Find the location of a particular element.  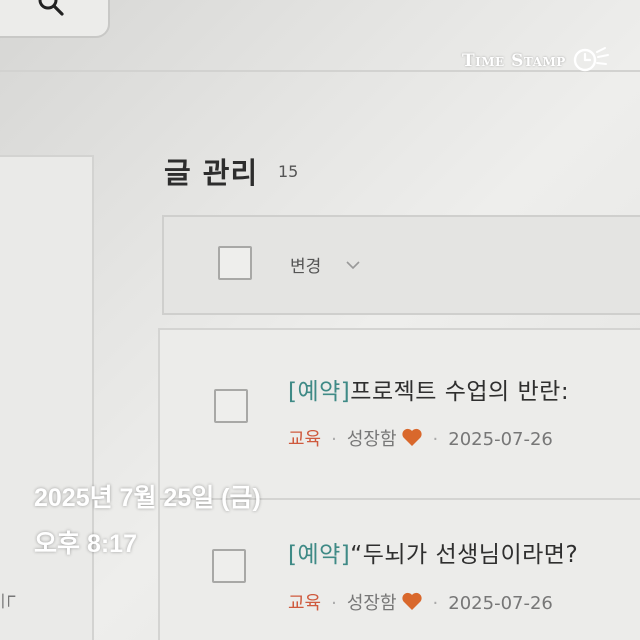

post-title-link: [예약]프로젝트 수업의 반란: is located at coordinates (428, 389).